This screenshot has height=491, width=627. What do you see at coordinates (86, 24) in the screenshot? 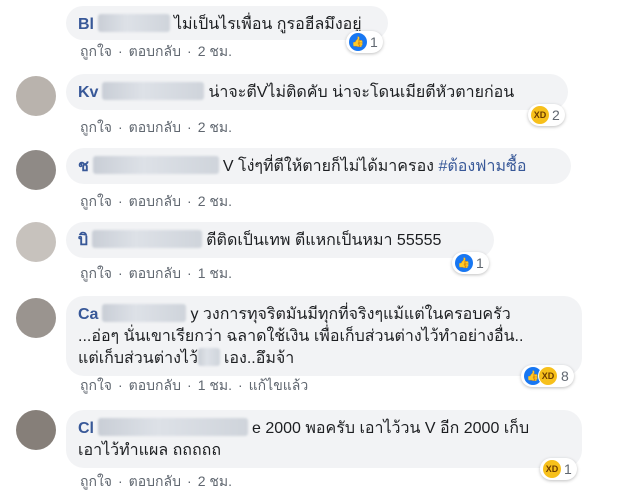
I see `commenter-name: Bl` at bounding box center [86, 24].